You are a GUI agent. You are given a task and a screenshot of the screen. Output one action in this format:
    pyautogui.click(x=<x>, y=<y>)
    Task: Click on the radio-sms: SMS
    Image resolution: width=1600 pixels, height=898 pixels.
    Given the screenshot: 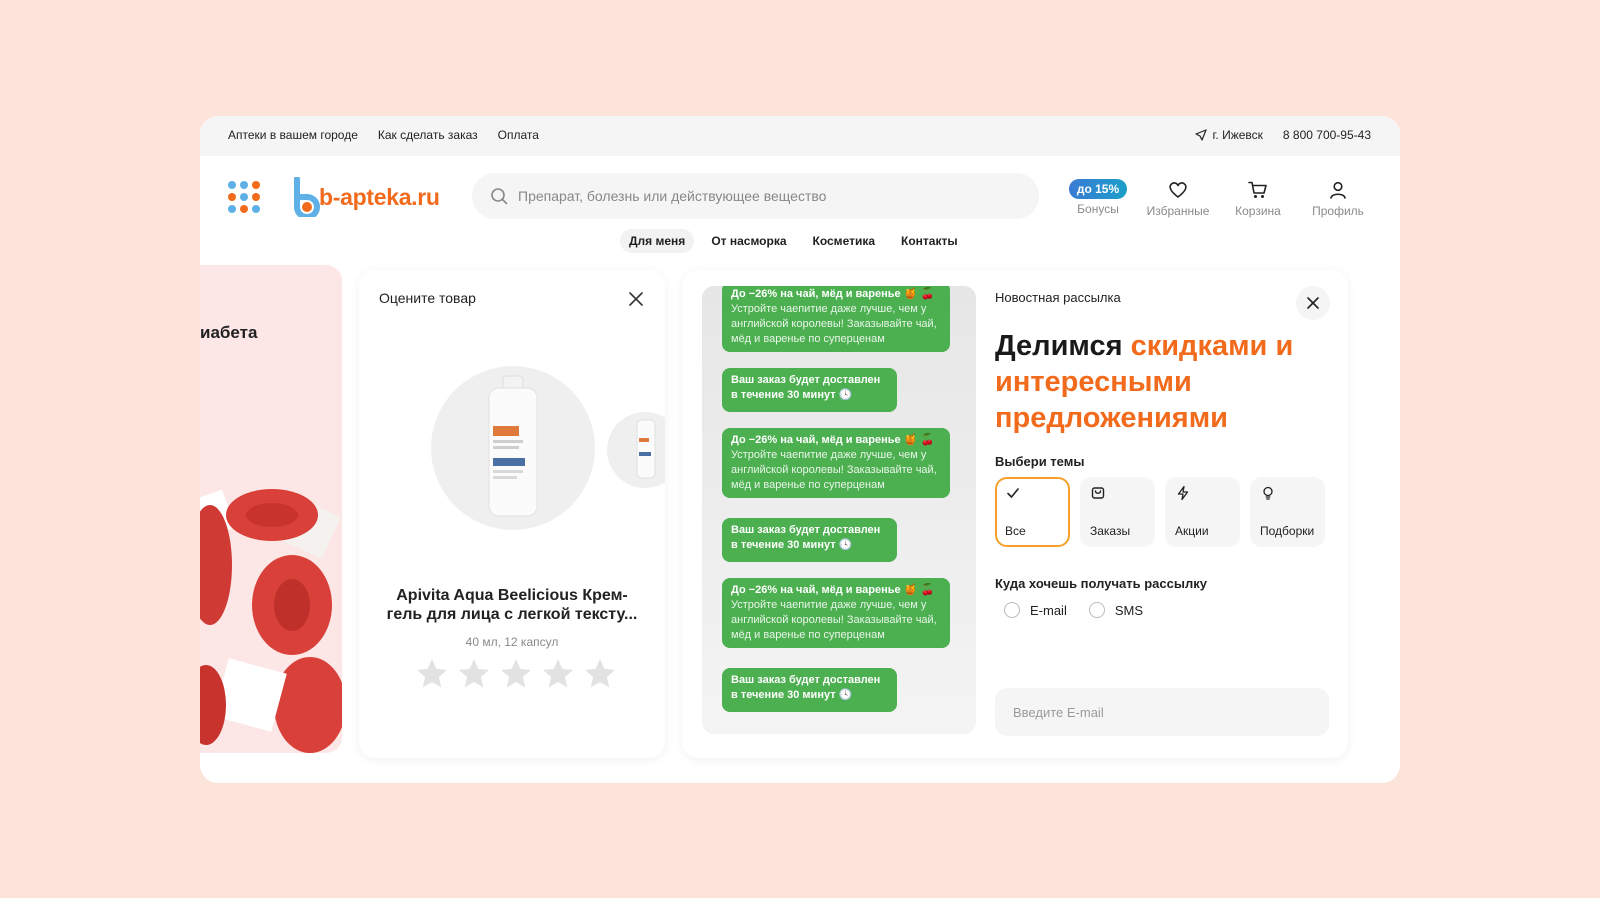 What is the action you would take?
    pyautogui.click(x=1116, y=610)
    